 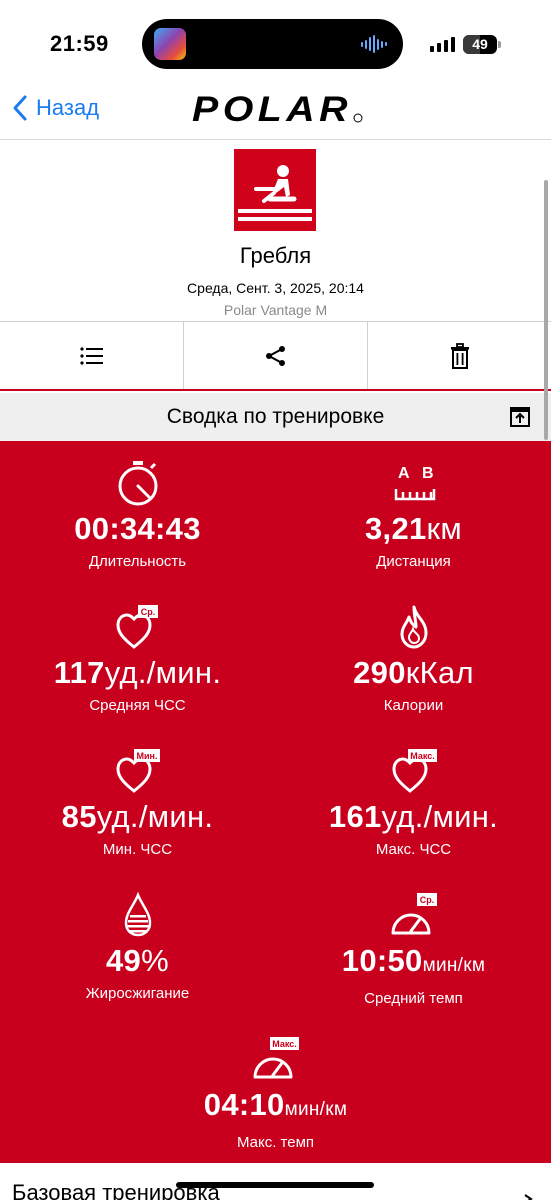 I want to click on device-name: Polar Vantage M, so click(x=275, y=310).